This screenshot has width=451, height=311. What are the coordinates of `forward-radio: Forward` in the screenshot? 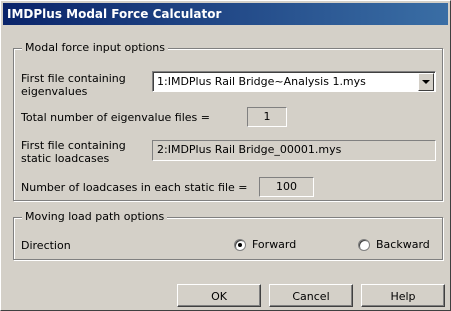 It's located at (265, 244).